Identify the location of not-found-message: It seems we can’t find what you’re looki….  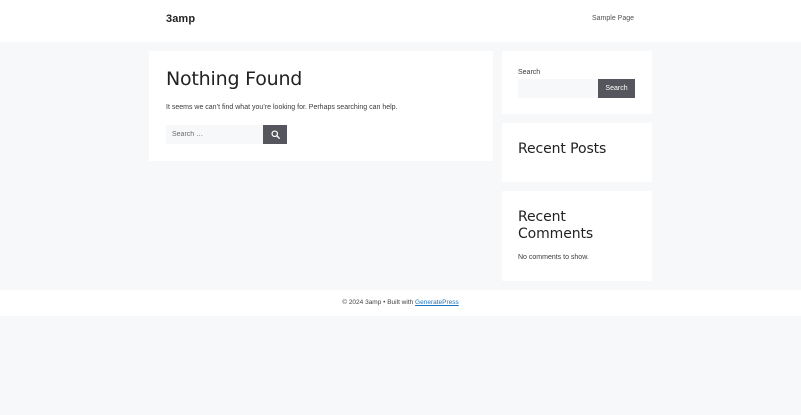
(282, 107).